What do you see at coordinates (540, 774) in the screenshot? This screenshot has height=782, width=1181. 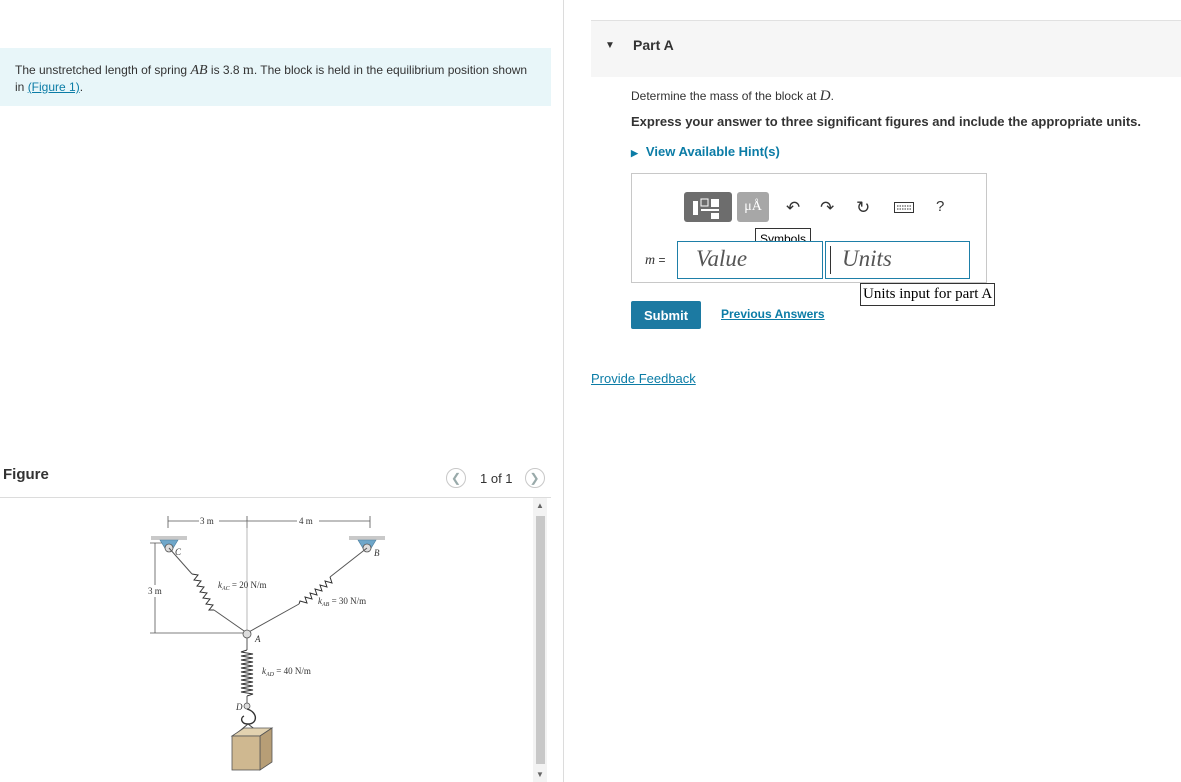 I see `scroll-down-icon: ▼` at bounding box center [540, 774].